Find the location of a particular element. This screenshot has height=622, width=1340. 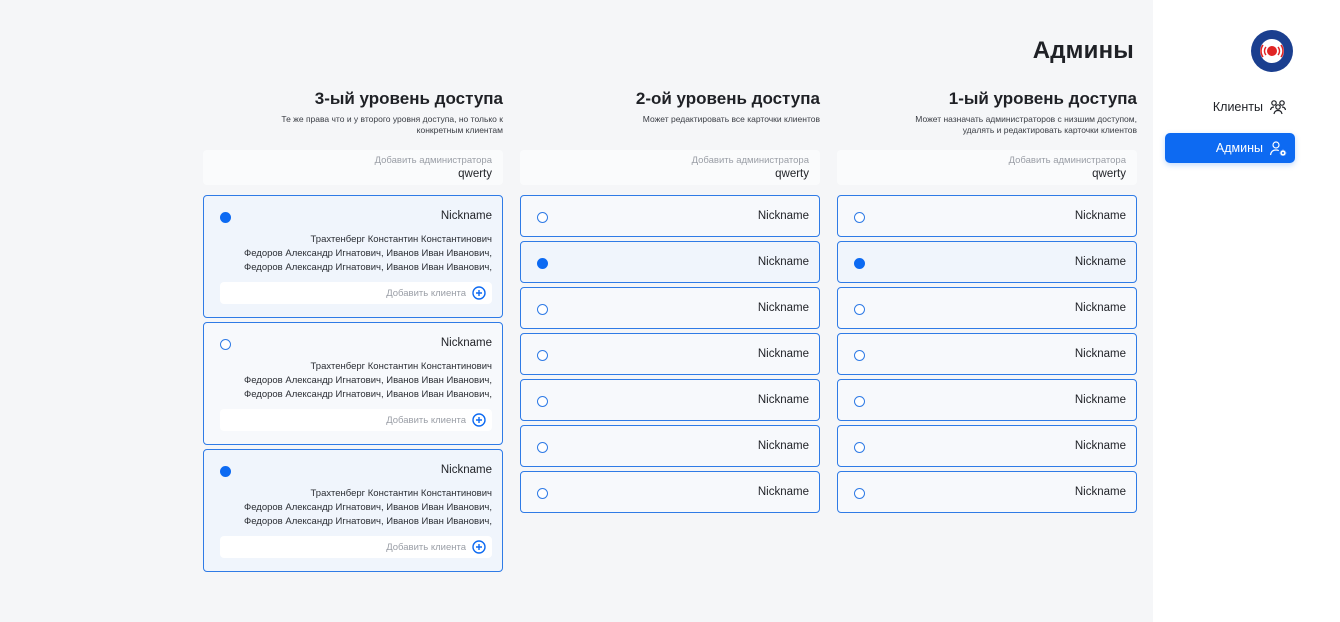

sidebar-item-admins: Админы is located at coordinates (1230, 148).